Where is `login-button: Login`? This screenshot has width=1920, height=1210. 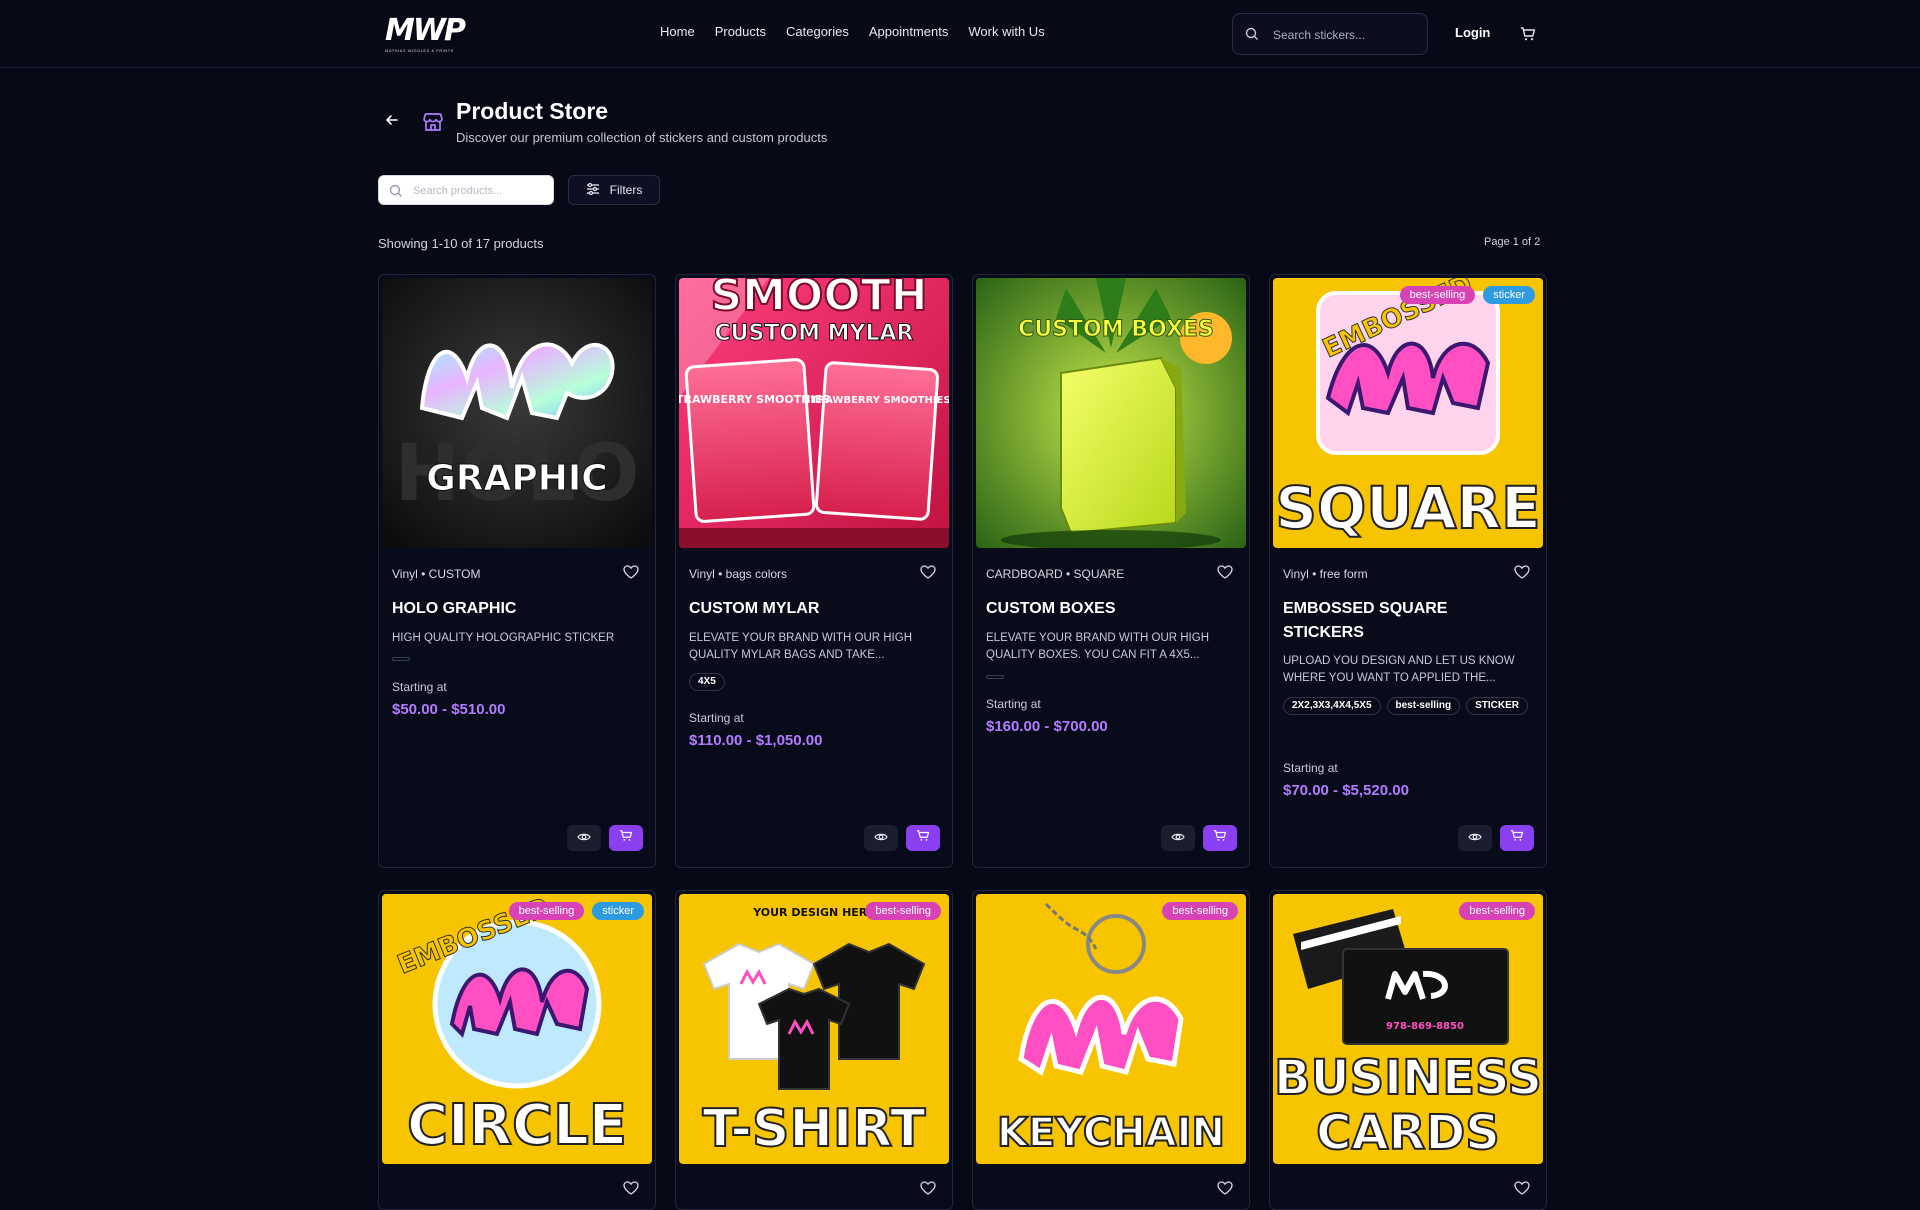
login-button: Login is located at coordinates (1472, 32).